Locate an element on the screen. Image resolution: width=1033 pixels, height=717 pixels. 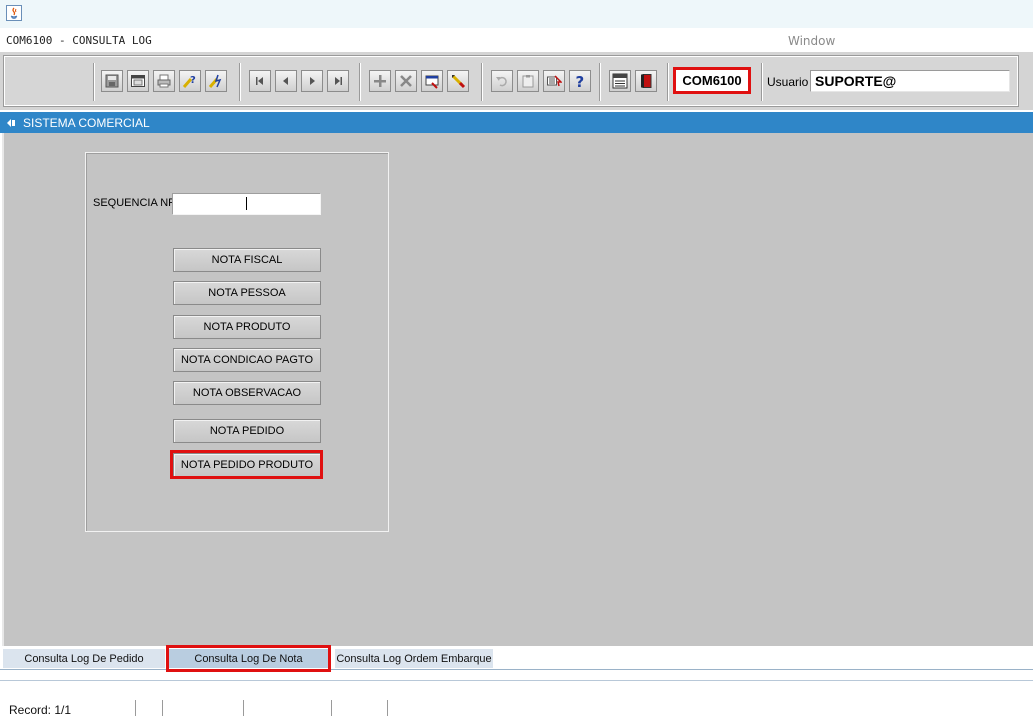
print-button is located at coordinates (164, 81).